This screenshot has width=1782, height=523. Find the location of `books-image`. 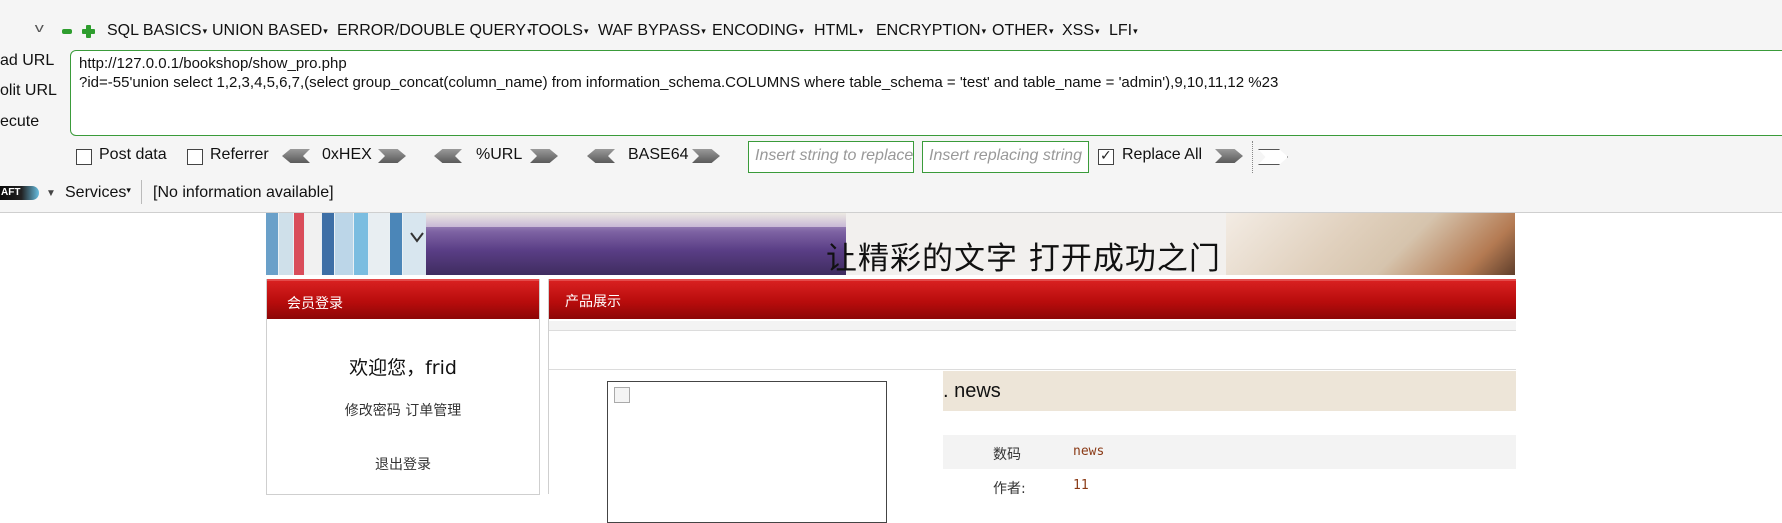

books-image is located at coordinates (346, 244).